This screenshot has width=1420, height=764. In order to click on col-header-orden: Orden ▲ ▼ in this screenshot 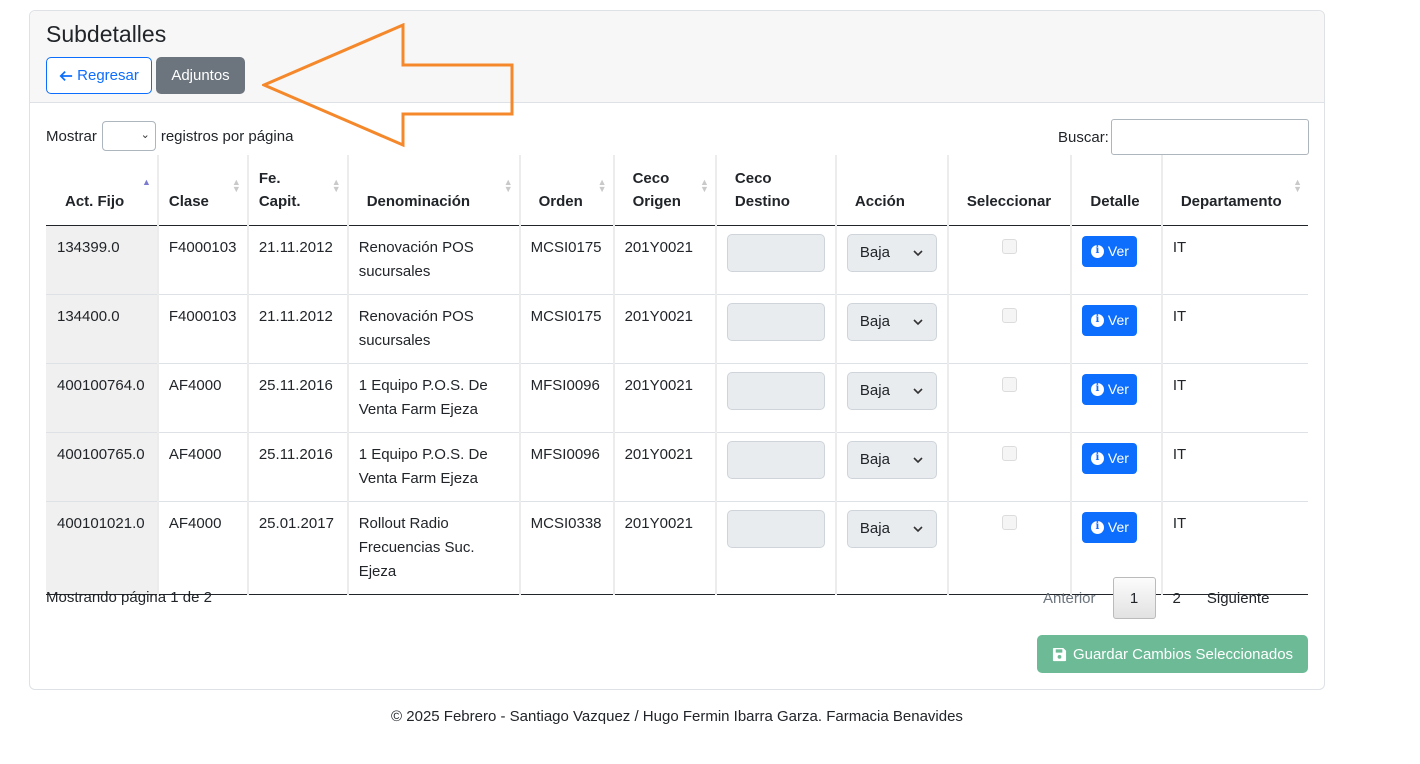, I will do `click(566, 190)`.